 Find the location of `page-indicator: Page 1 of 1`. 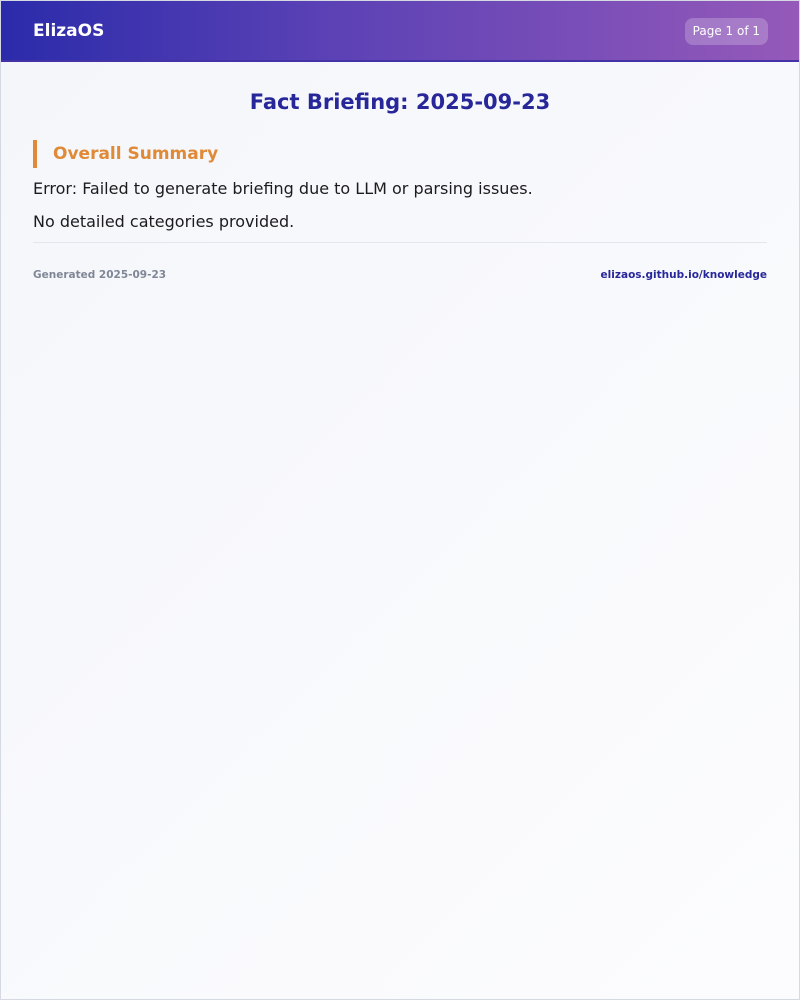

page-indicator: Page 1 of 1 is located at coordinates (726, 31).